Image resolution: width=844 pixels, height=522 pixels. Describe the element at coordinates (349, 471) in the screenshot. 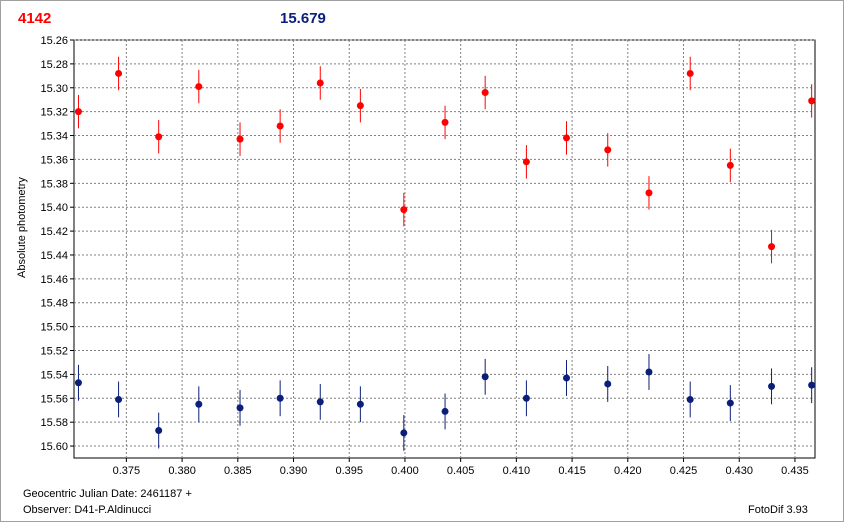

I see `x-tick-label: 0.395` at that location.